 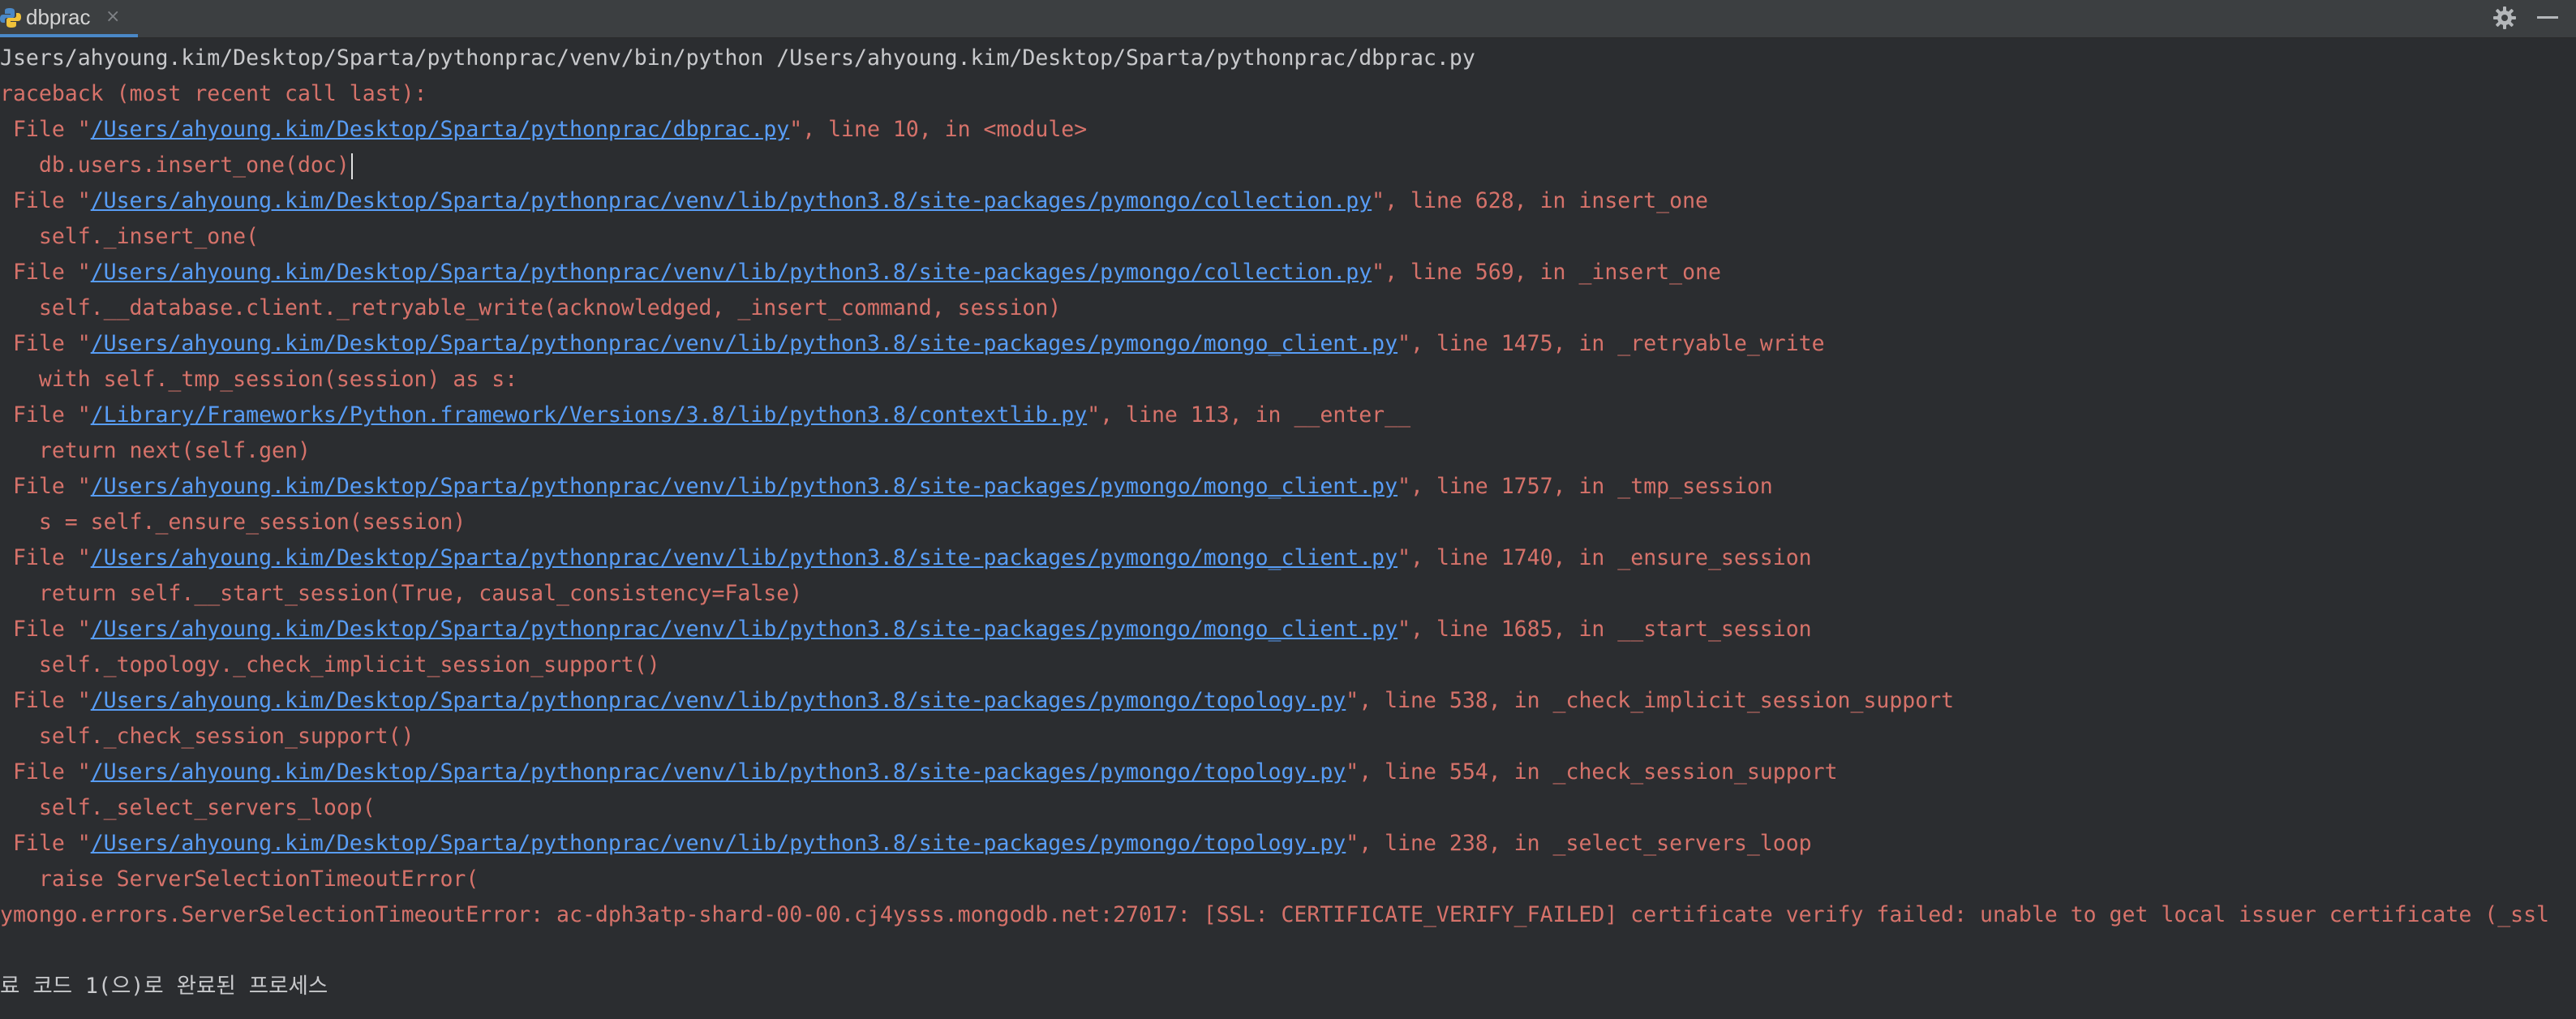 What do you see at coordinates (1592, 772) in the screenshot?
I see `frame-suffix: ", line 554, in _check_session_support` at bounding box center [1592, 772].